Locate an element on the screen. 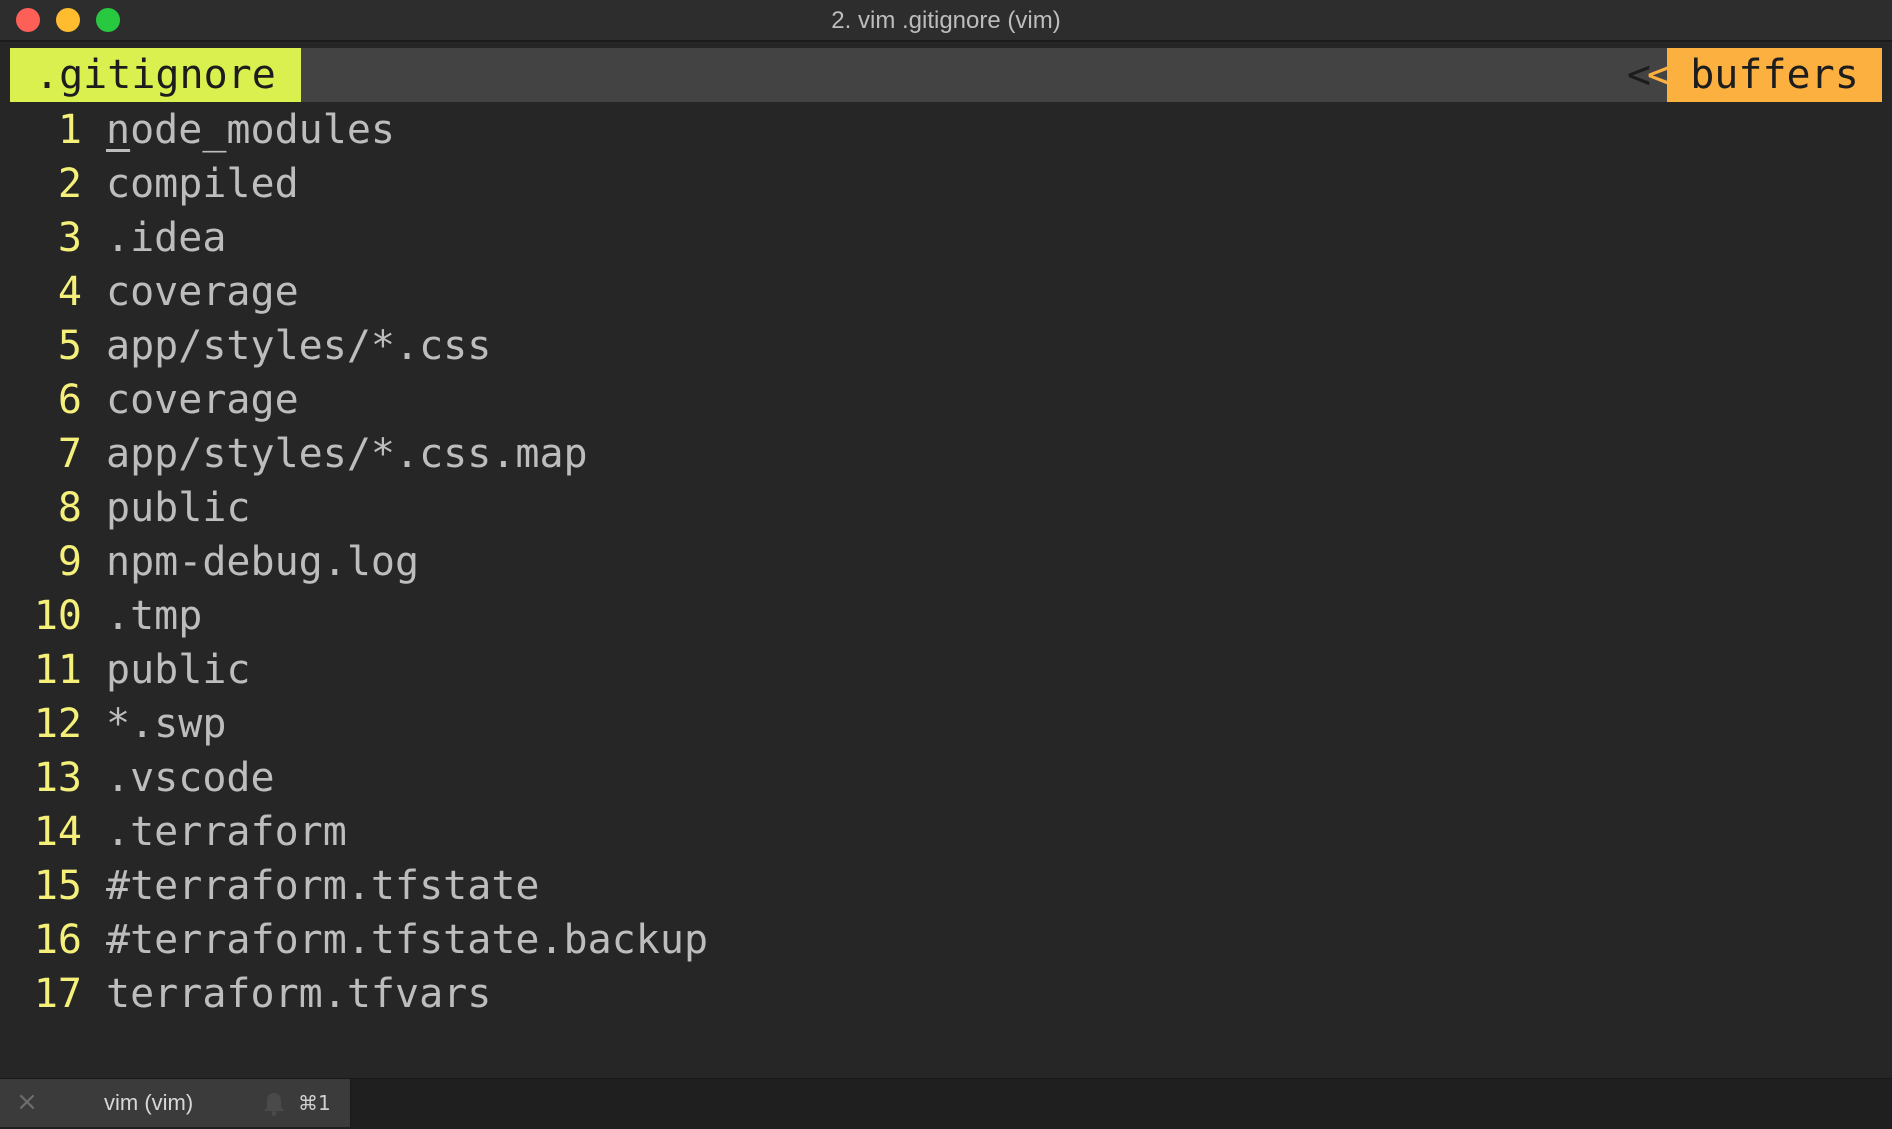 The width and height of the screenshot is (1892, 1129). editor-line: 3 .idea is located at coordinates (946, 238).